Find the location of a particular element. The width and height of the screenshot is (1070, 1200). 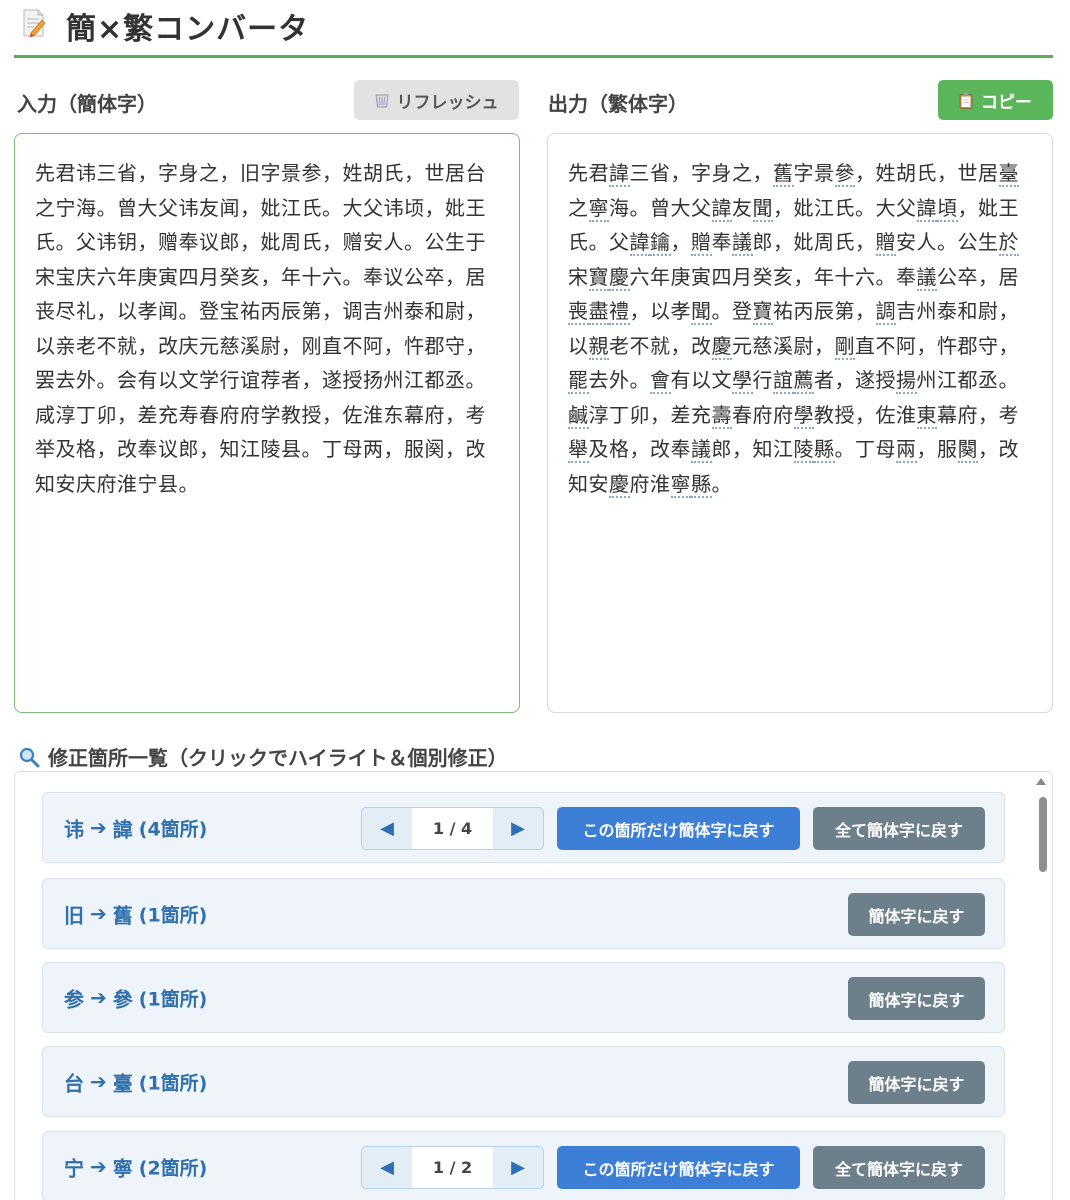

converted-char: 舊 is located at coordinates (783, 174).